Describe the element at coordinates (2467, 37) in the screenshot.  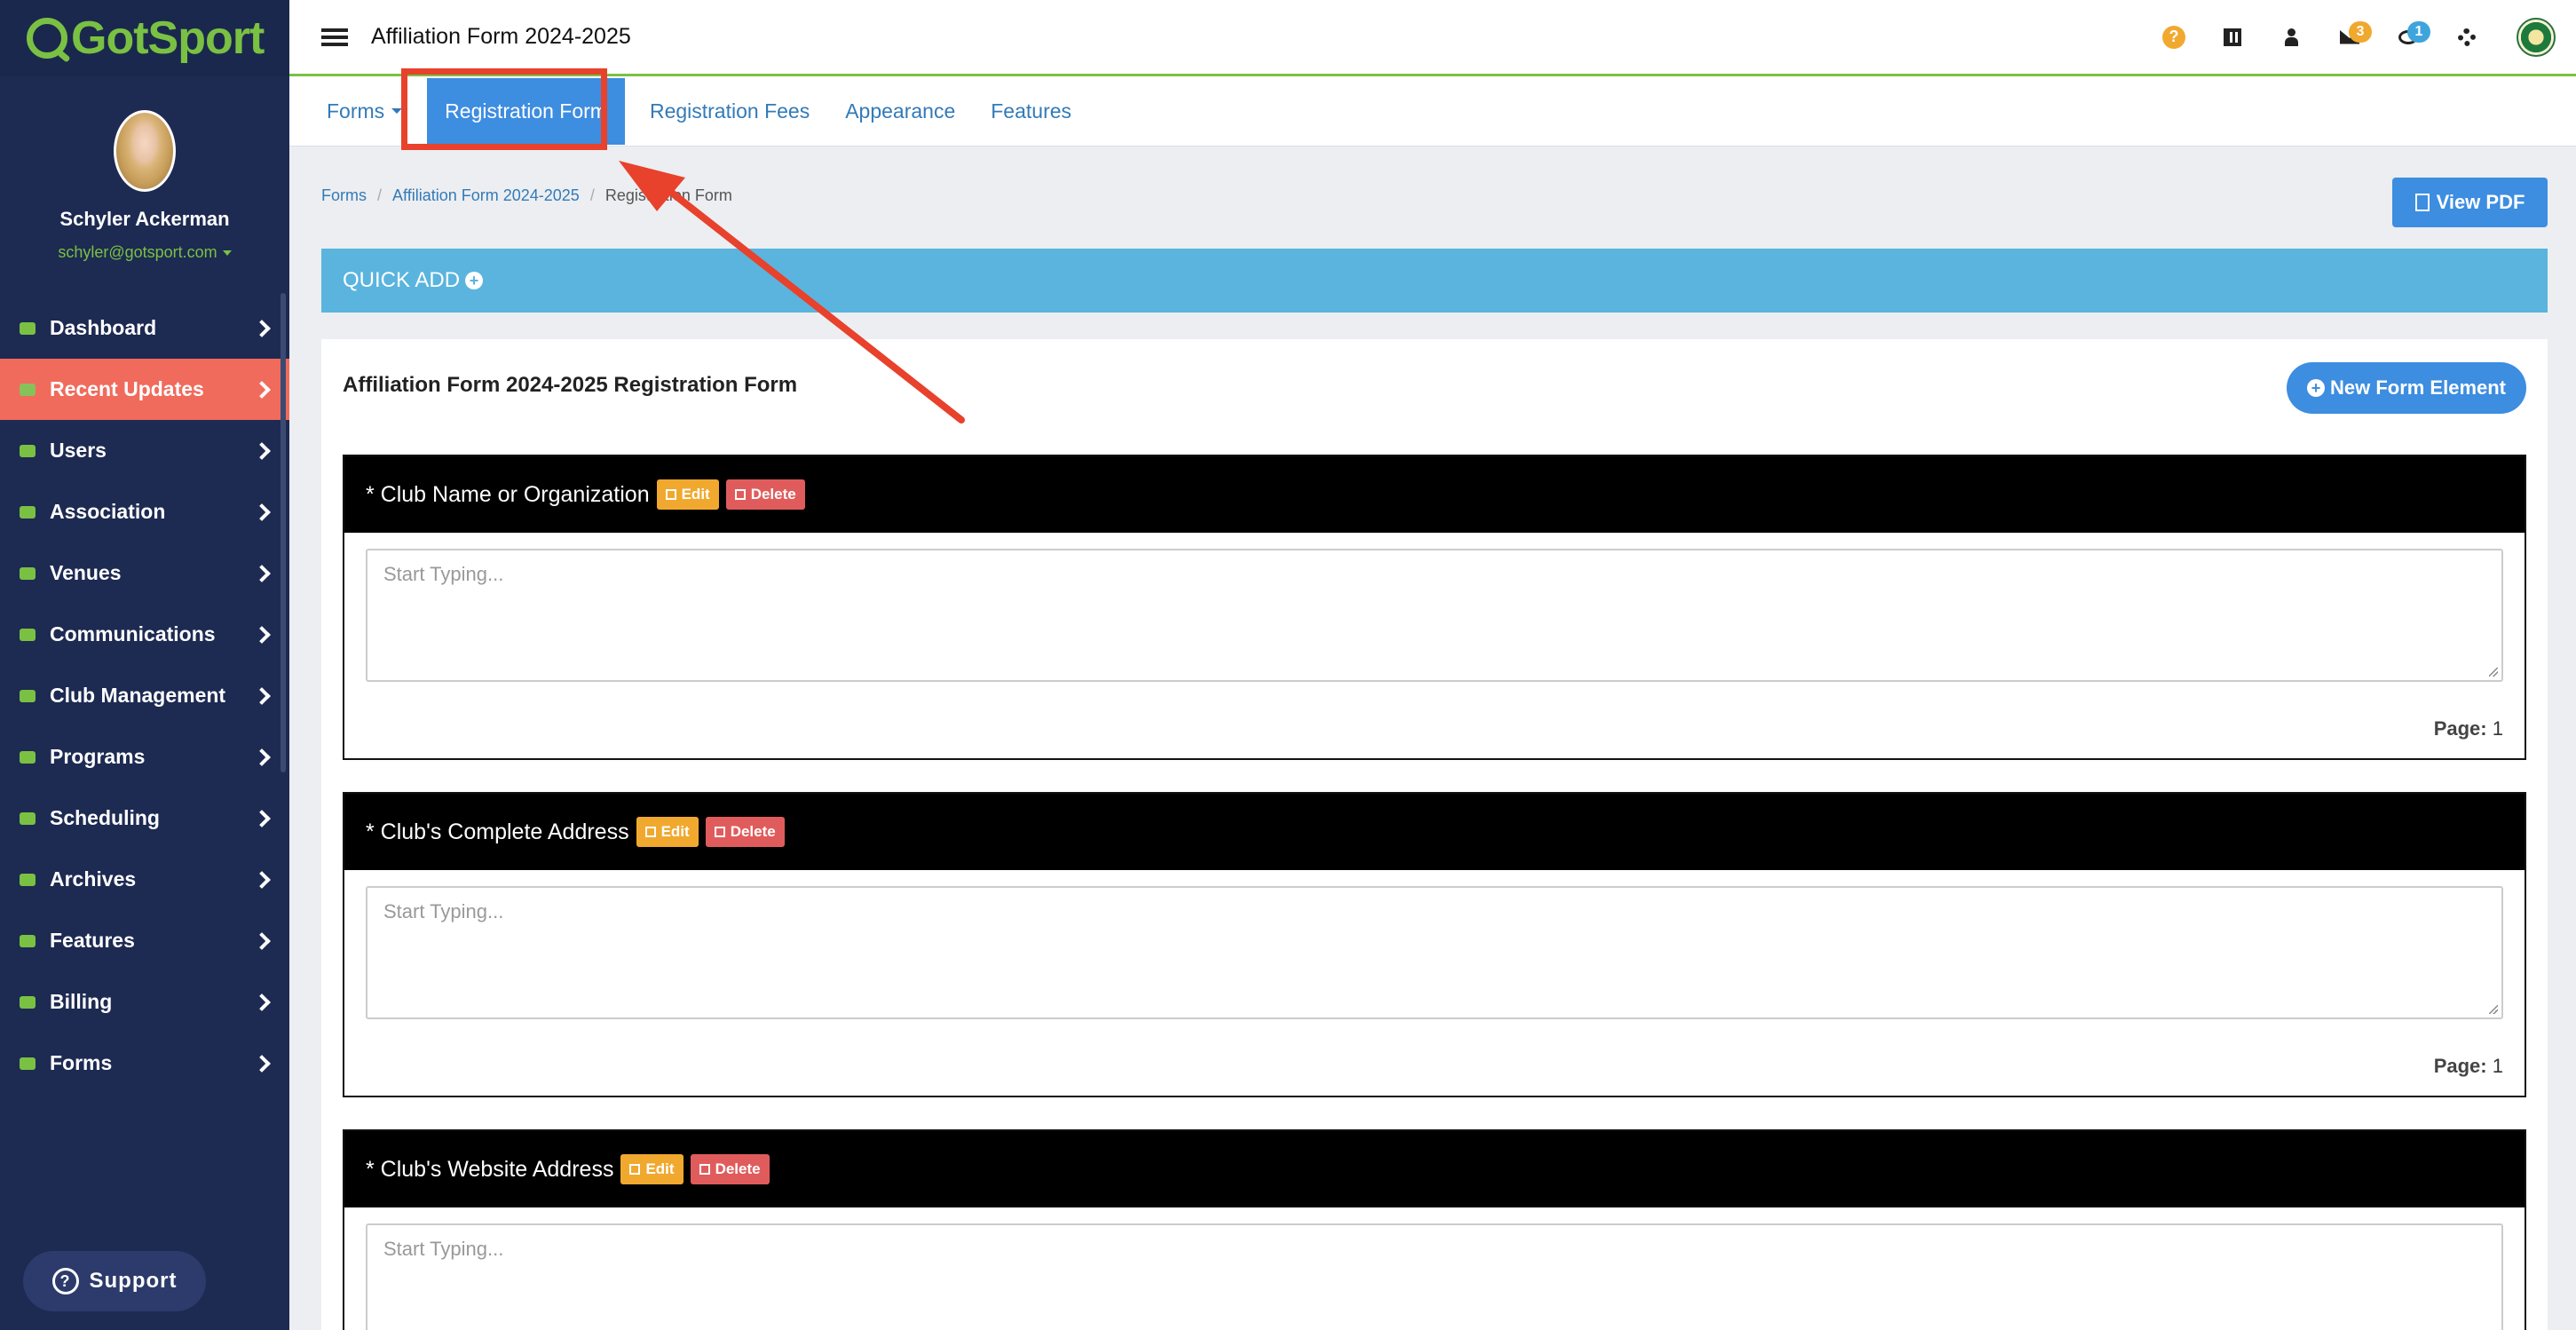
I see `settings-button` at that location.